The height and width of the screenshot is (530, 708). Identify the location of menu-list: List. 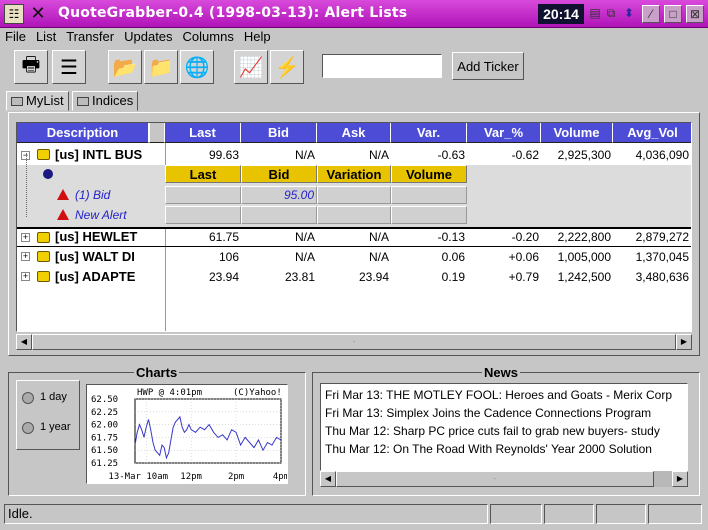
(46, 37).